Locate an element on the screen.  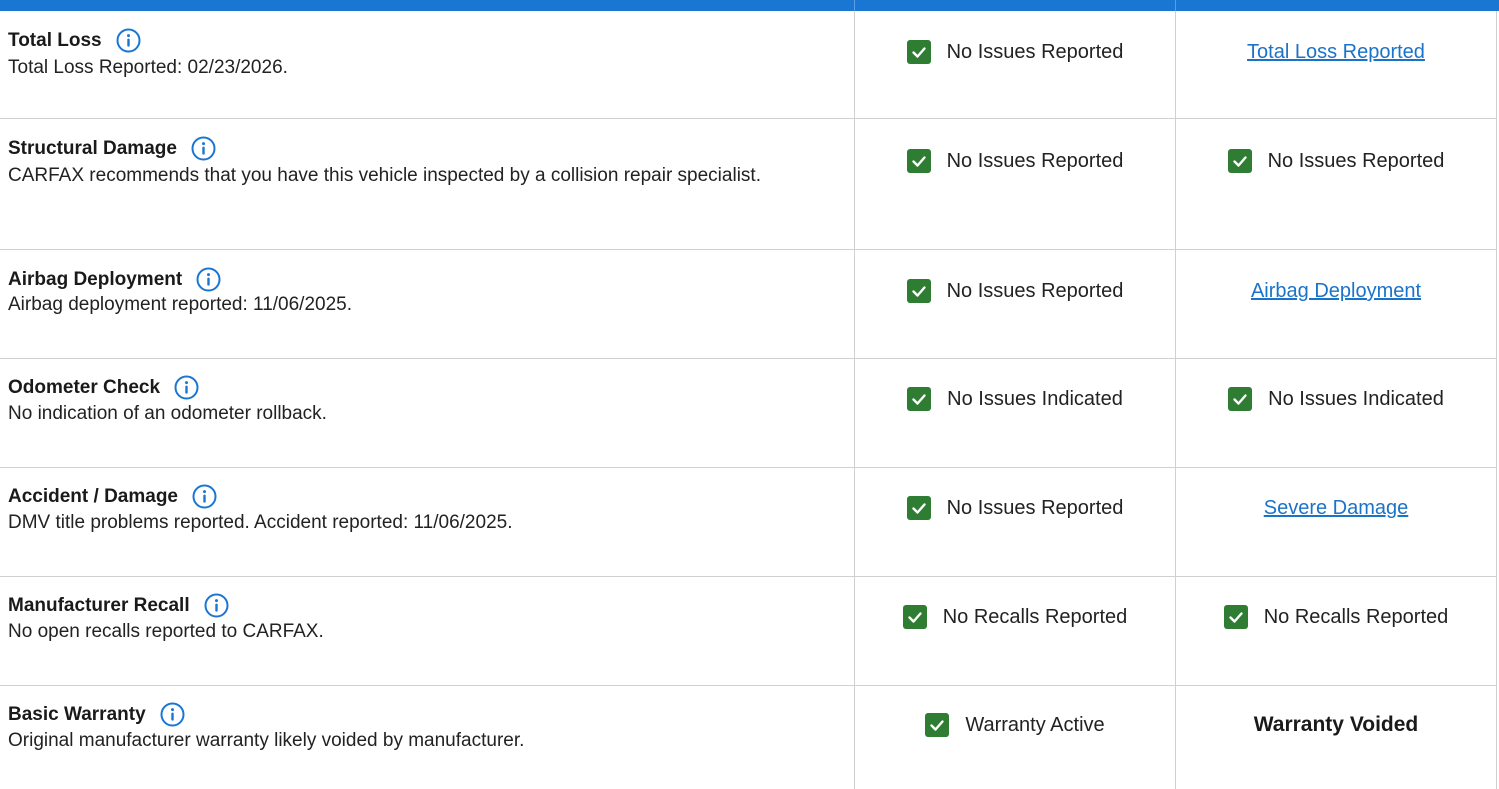
status-cell-column-2: No Recalls Reported is located at coordinates (1336, 631).